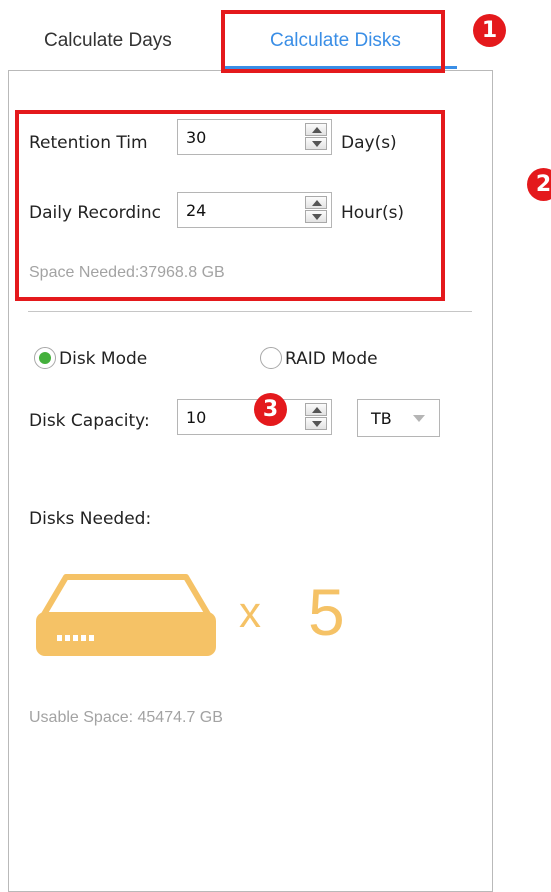  Describe the element at coordinates (89, 421) in the screenshot. I see `disk-capacity-label: Disk Capacity:` at that location.